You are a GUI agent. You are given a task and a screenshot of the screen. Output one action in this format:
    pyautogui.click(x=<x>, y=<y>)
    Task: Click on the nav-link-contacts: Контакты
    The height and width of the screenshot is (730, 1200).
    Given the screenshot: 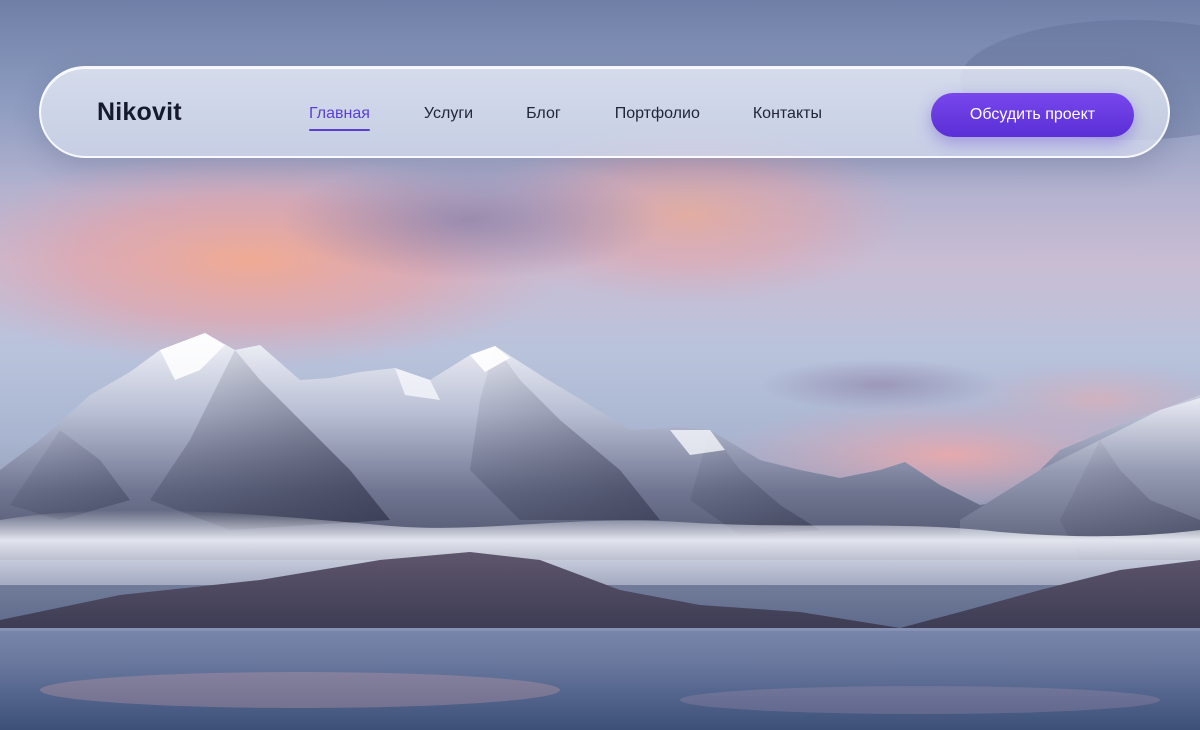 What is the action you would take?
    pyautogui.click(x=787, y=114)
    